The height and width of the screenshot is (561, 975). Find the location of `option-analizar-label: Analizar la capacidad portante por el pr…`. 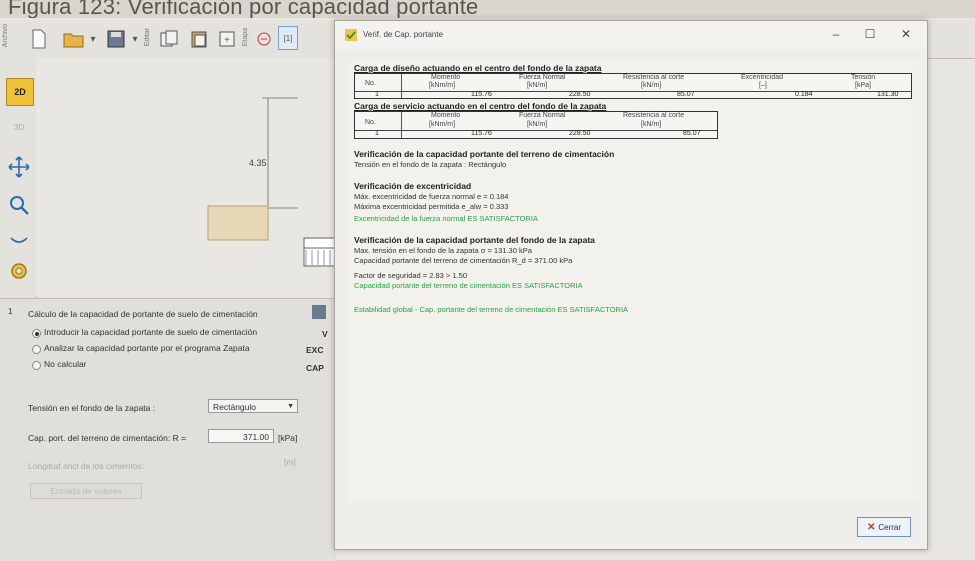

option-analizar-label: Analizar la capacidad portante por el pr… is located at coordinates (147, 348).